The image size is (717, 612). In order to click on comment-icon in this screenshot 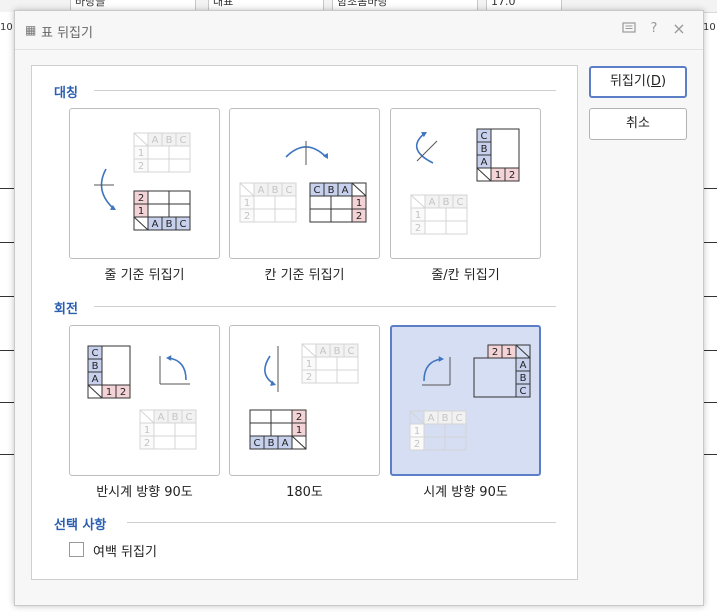, I will do `click(629, 29)`.